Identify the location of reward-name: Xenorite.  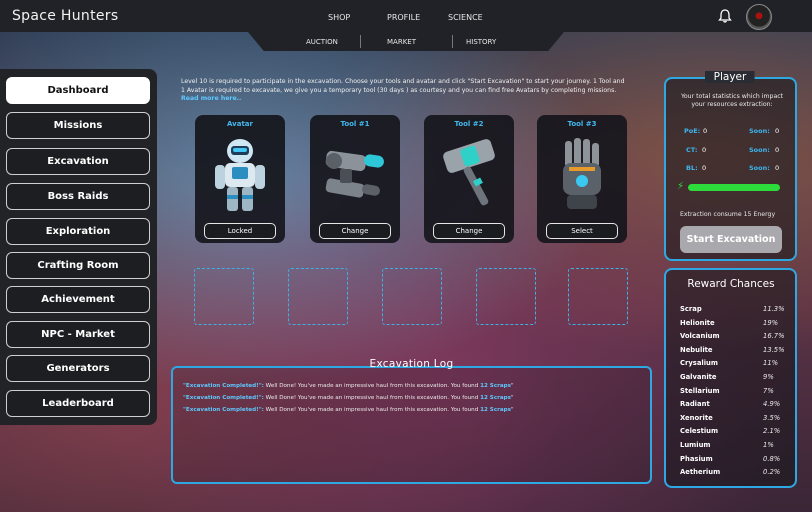
(696, 417).